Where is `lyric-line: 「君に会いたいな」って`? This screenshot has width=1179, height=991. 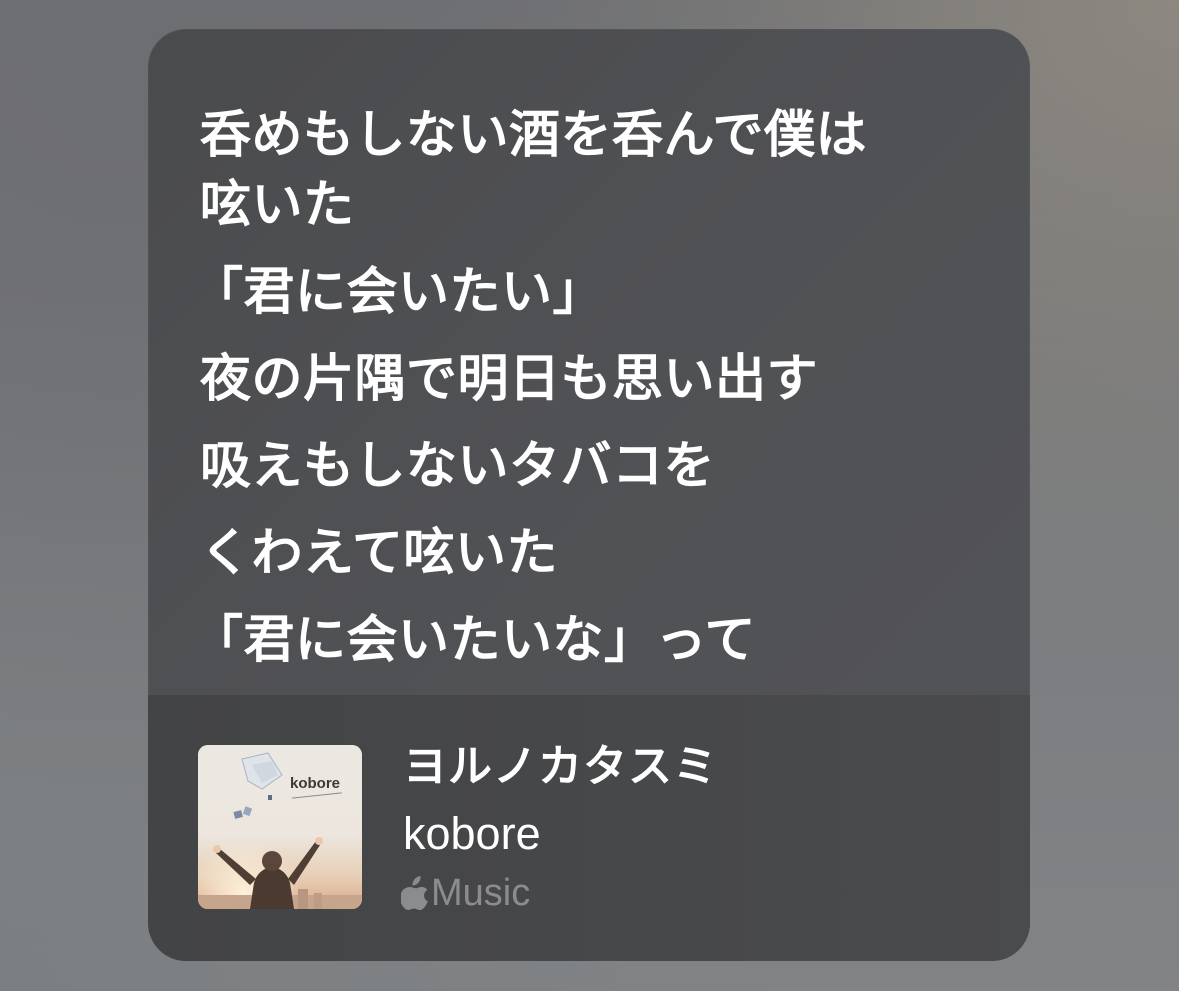 lyric-line: 「君に会いたいな」って is located at coordinates (474, 640).